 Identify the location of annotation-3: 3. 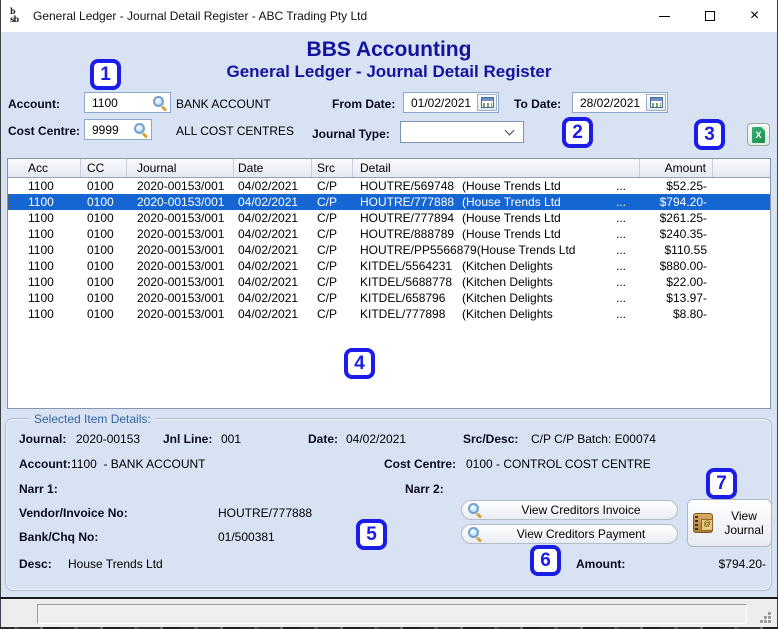
(709, 134).